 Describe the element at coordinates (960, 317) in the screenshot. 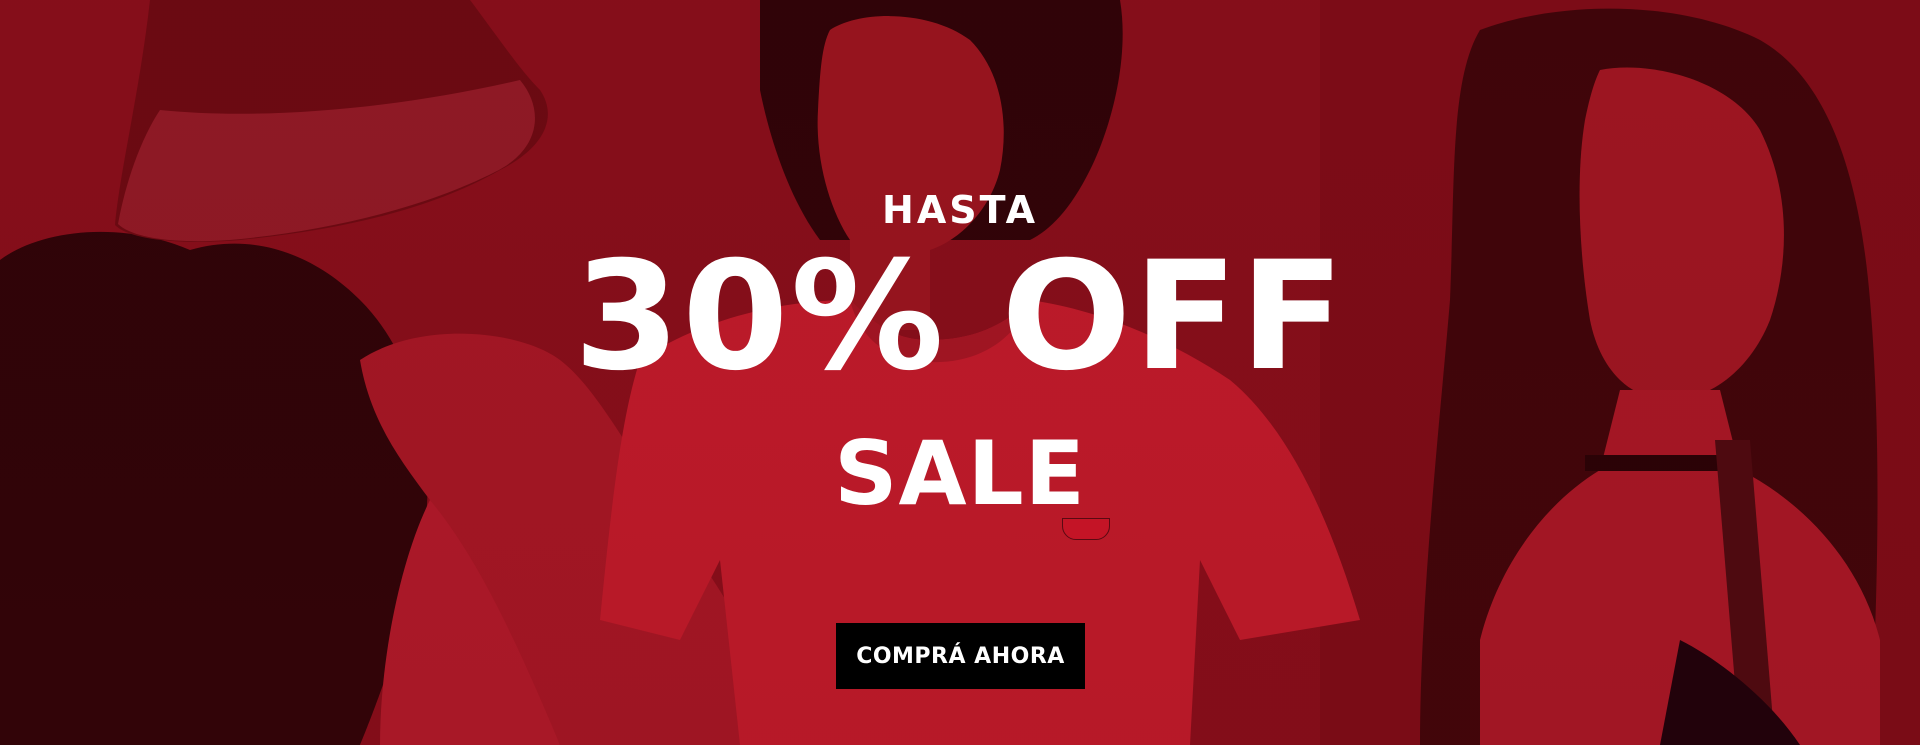

I see `discount-headline: 30% OFF` at that location.